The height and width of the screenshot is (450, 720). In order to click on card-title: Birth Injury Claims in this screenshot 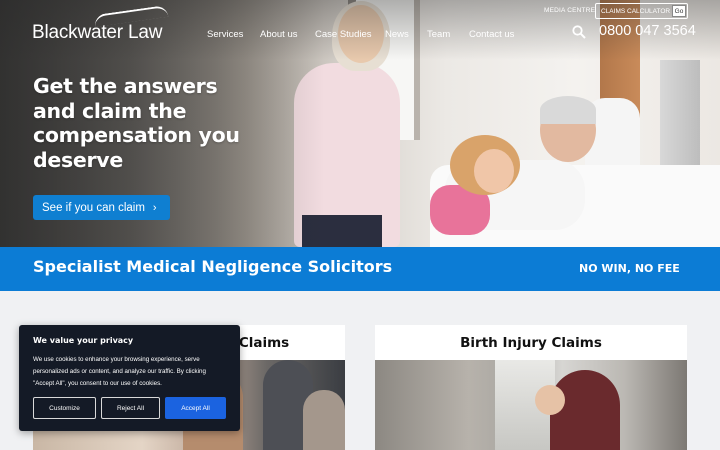, I will do `click(531, 343)`.